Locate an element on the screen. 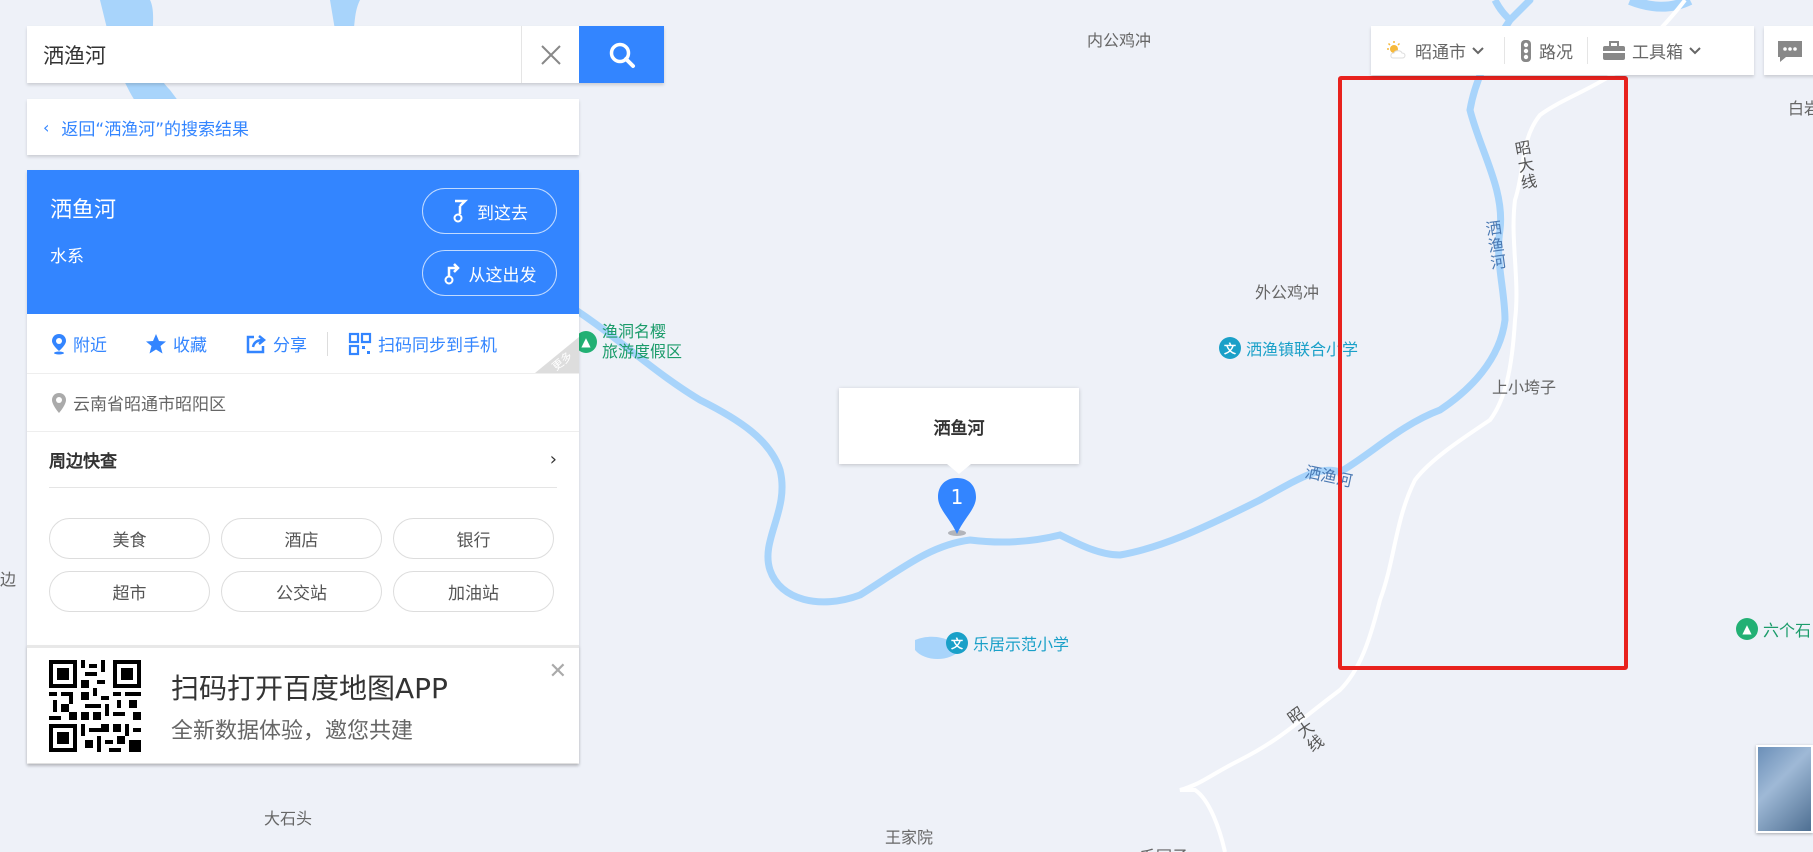 Image resolution: width=1813 pixels, height=852 pixels. marker-popup: 洒鱼河 is located at coordinates (959, 431).